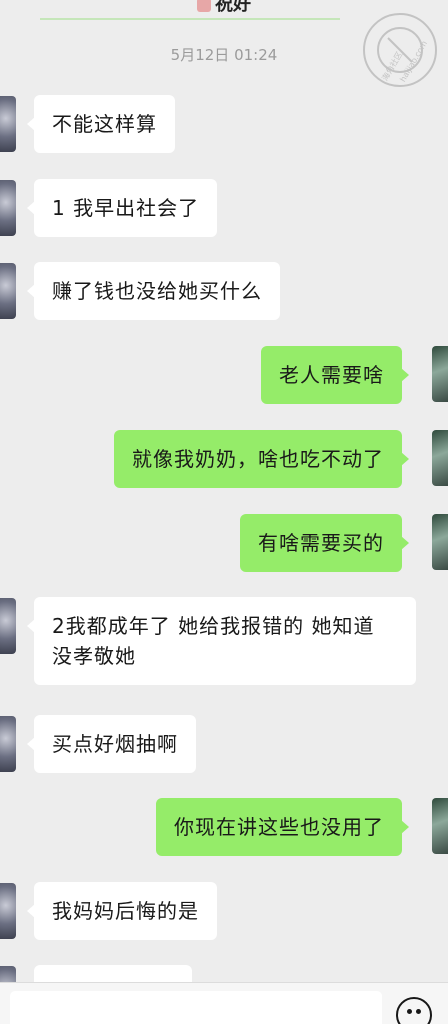  Describe the element at coordinates (204, 6) in the screenshot. I see `title-emoji-icon` at that location.